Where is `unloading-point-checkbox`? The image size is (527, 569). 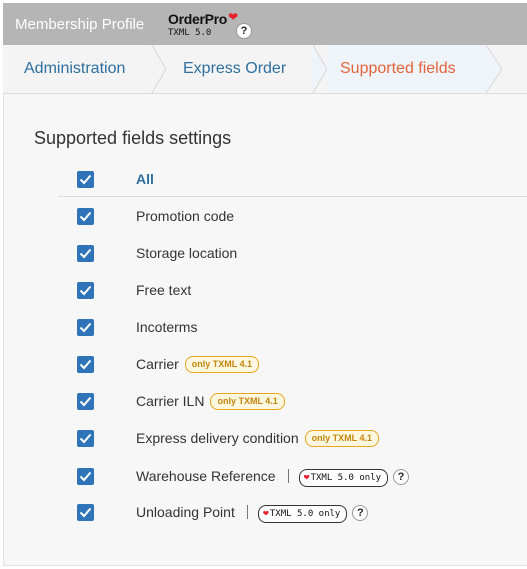 unloading-point-checkbox is located at coordinates (85, 512).